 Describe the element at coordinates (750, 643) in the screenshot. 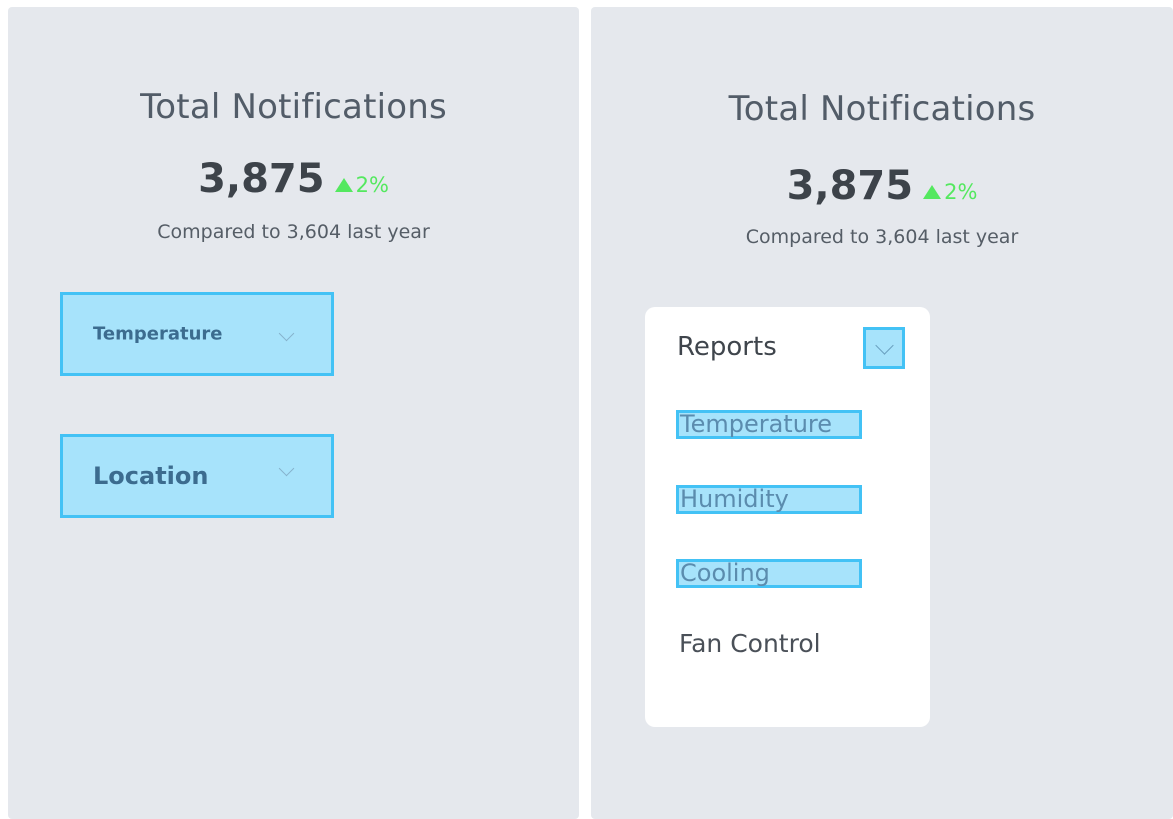

I see `menu-item-fan-control: Fan Control` at that location.